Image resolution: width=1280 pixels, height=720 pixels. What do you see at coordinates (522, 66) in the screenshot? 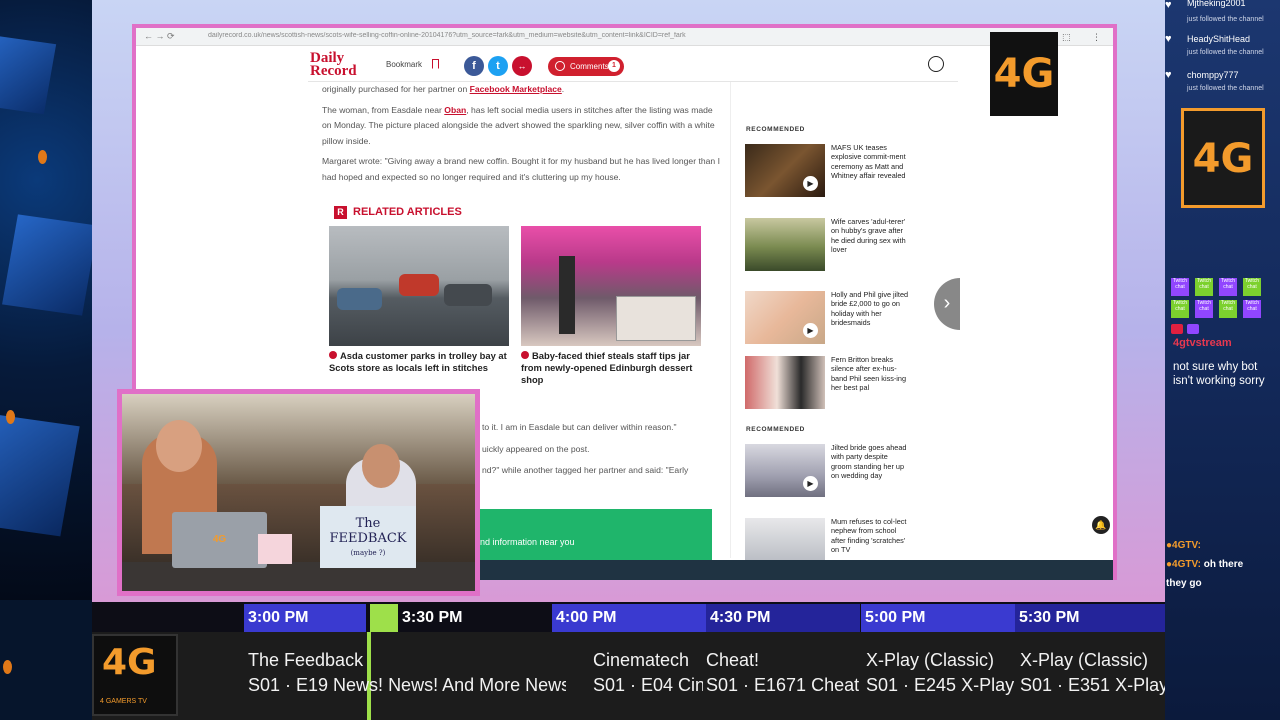
I see `link-icon: ↔` at bounding box center [522, 66].